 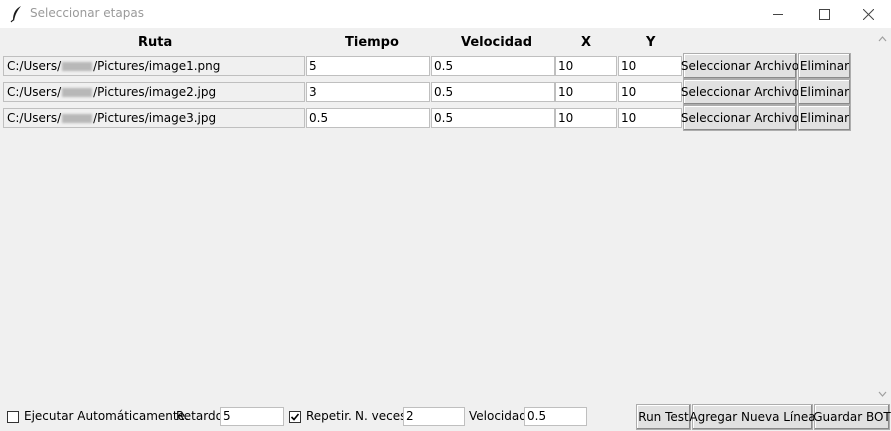 What do you see at coordinates (498, 416) in the screenshot?
I see `velocidad-label: Velocidad` at bounding box center [498, 416].